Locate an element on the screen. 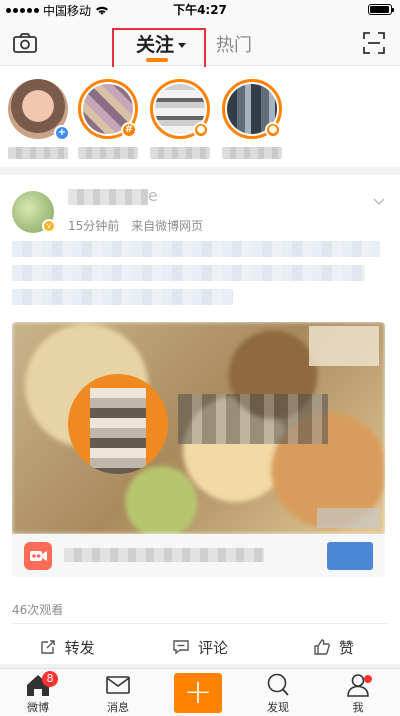 The width and height of the screenshot is (400, 716). repost-label: 转发 is located at coordinates (79, 647).